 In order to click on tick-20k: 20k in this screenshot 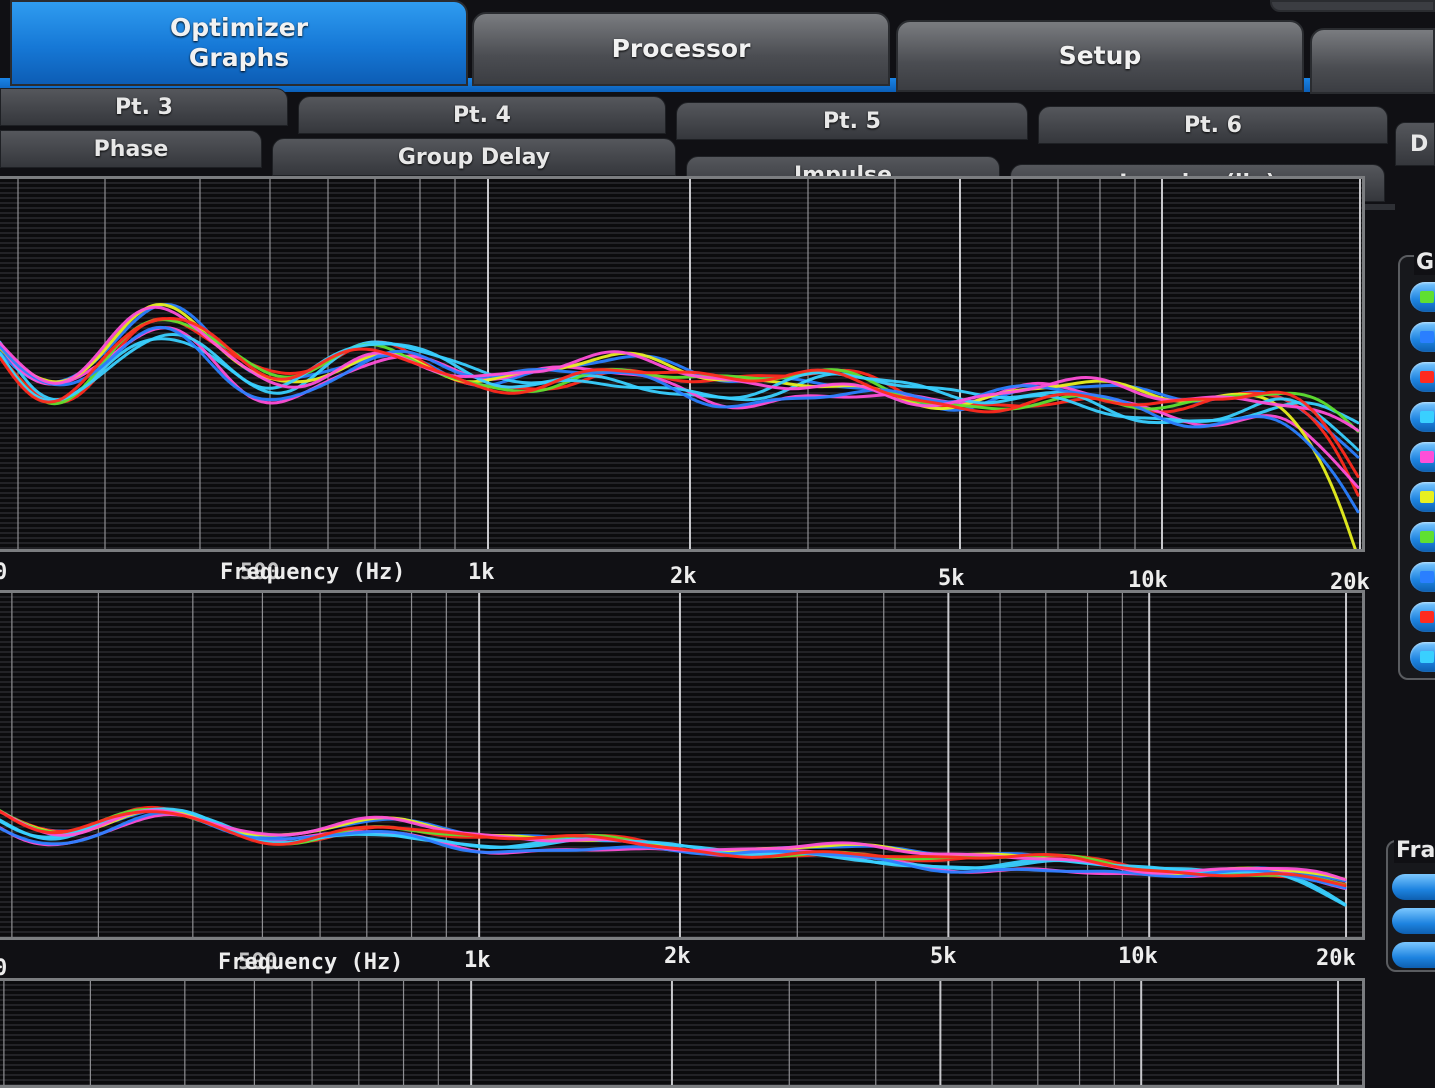, I will do `click(1336, 958)`.